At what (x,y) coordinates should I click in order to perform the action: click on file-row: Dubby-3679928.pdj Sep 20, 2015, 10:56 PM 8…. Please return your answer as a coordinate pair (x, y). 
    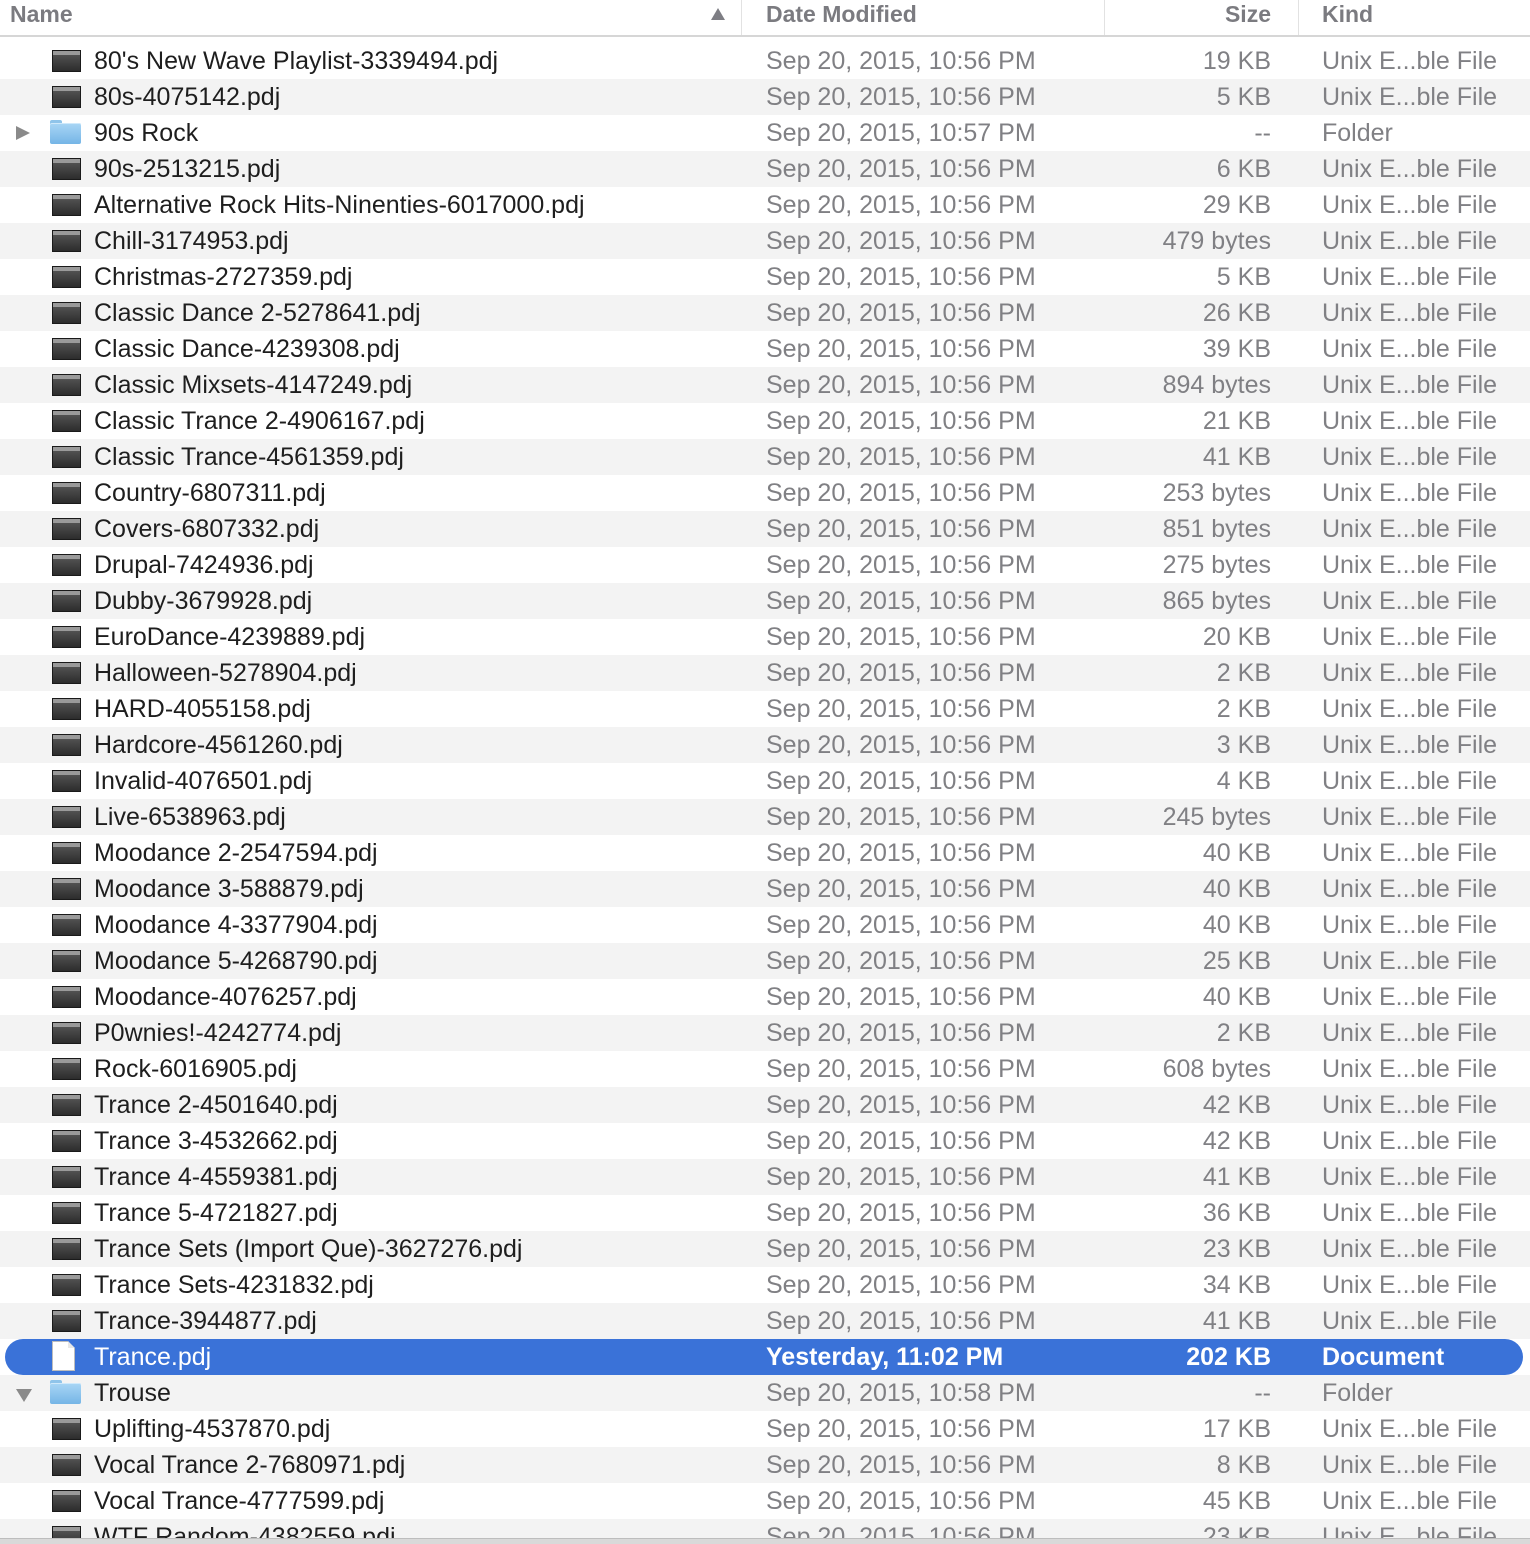
    Looking at the image, I should click on (765, 601).